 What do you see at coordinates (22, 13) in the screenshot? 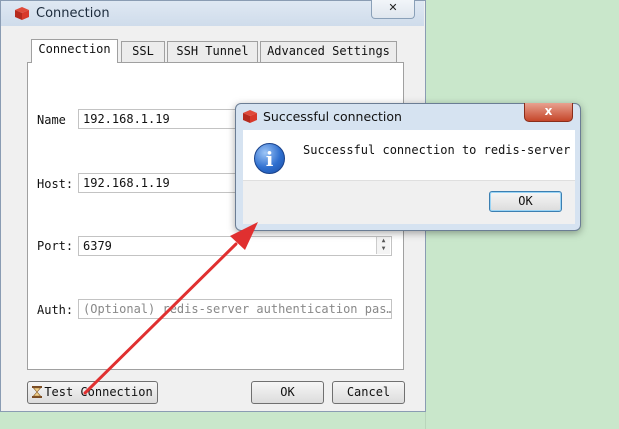
I see `redis-logo-icon` at bounding box center [22, 13].